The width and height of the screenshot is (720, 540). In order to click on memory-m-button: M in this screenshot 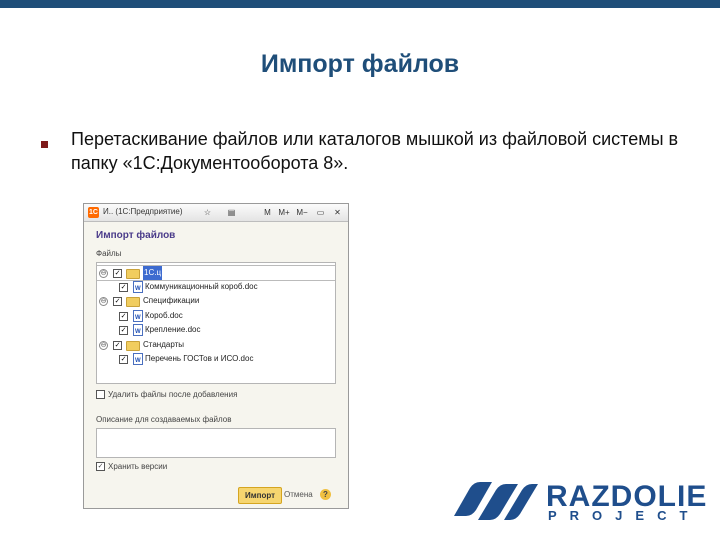, I will do `click(267, 212)`.